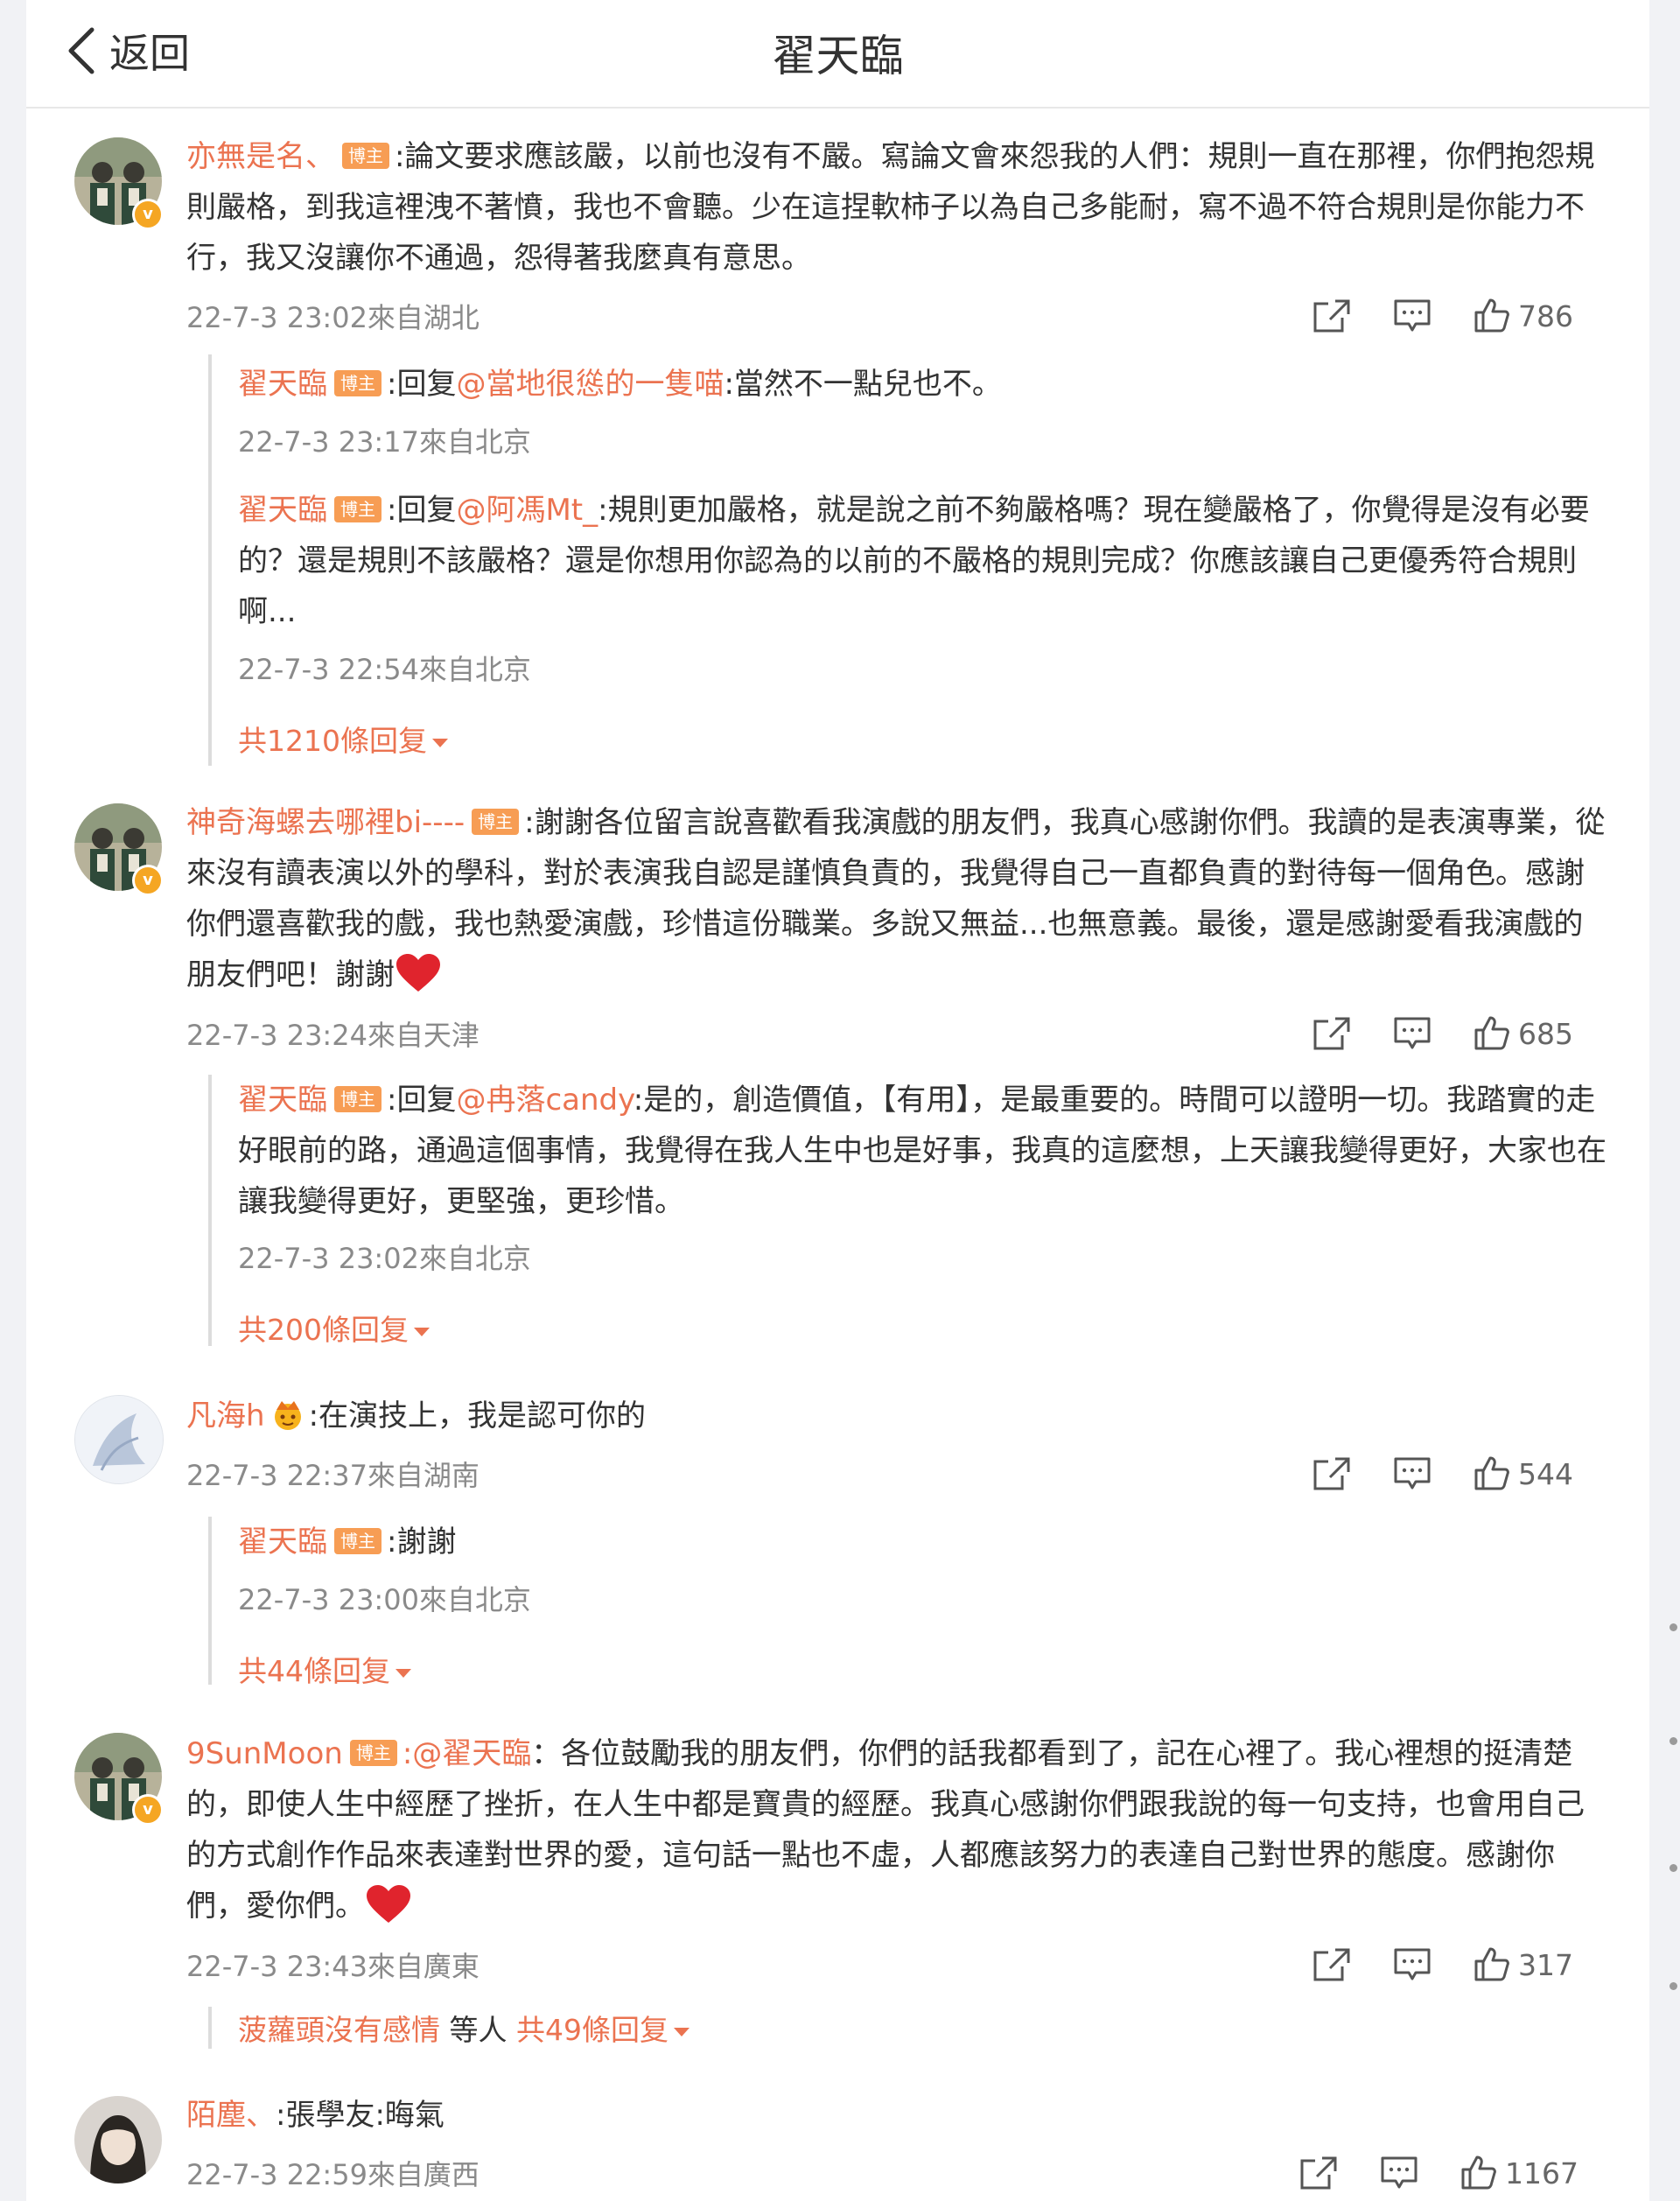 The height and width of the screenshot is (2201, 1680). Describe the element at coordinates (1545, 1965) in the screenshot. I see `like-count: 317` at that location.